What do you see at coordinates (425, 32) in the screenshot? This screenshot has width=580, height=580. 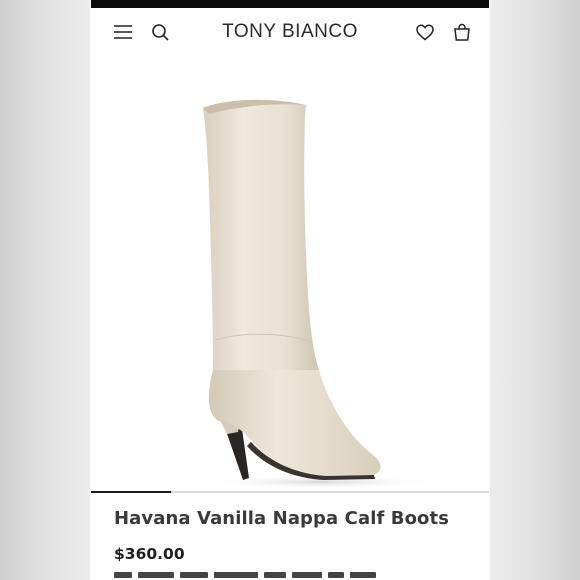 I see `heart-icon` at bounding box center [425, 32].